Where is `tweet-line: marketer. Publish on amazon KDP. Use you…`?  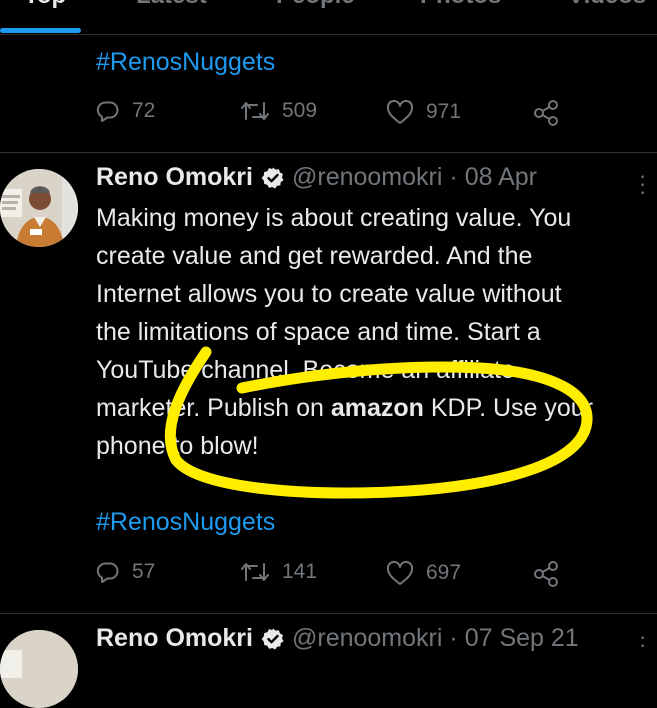
tweet-line: marketer. Publish on amazon KDP. Use you… is located at coordinates (374, 408).